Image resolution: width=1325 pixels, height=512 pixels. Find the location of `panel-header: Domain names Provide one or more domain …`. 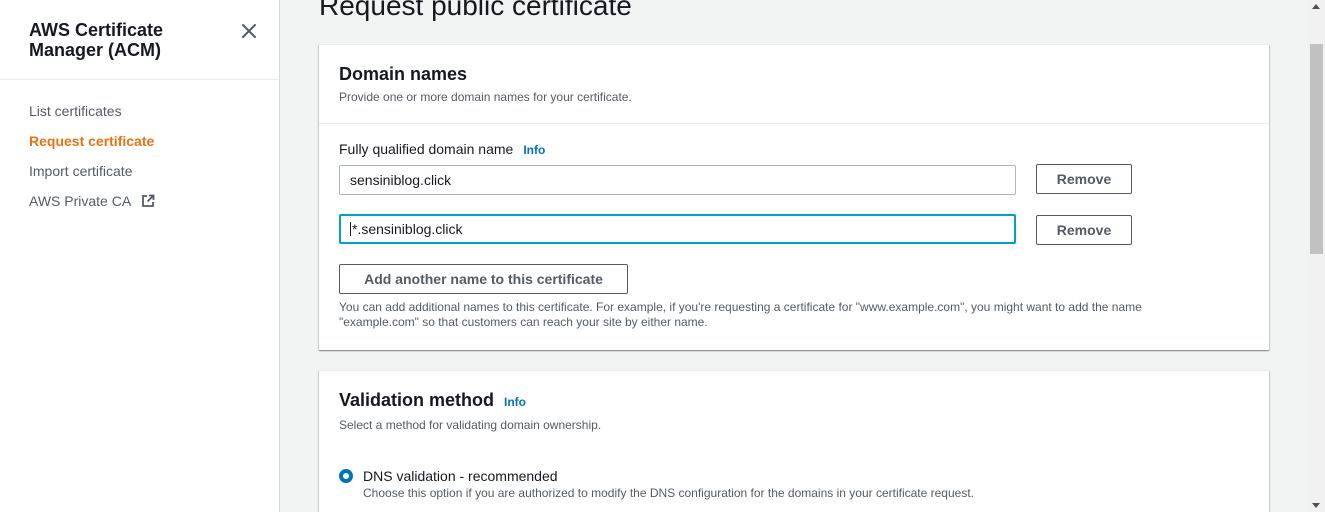

panel-header: Domain names Provide one or more domain … is located at coordinates (794, 84).